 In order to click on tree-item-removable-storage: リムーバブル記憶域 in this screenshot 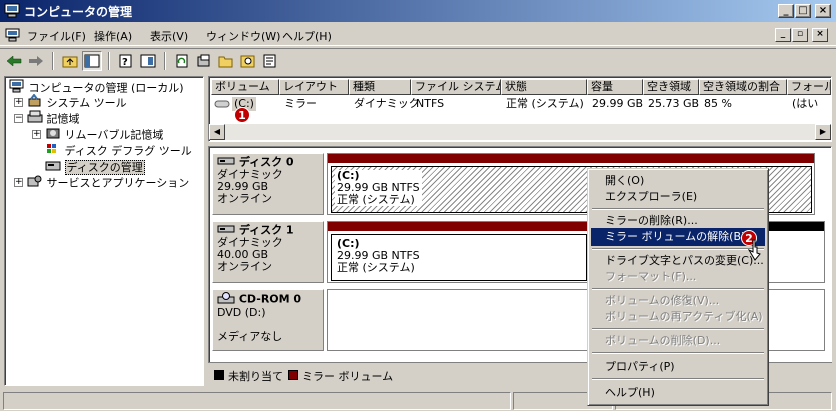, I will do `click(104, 134)`.